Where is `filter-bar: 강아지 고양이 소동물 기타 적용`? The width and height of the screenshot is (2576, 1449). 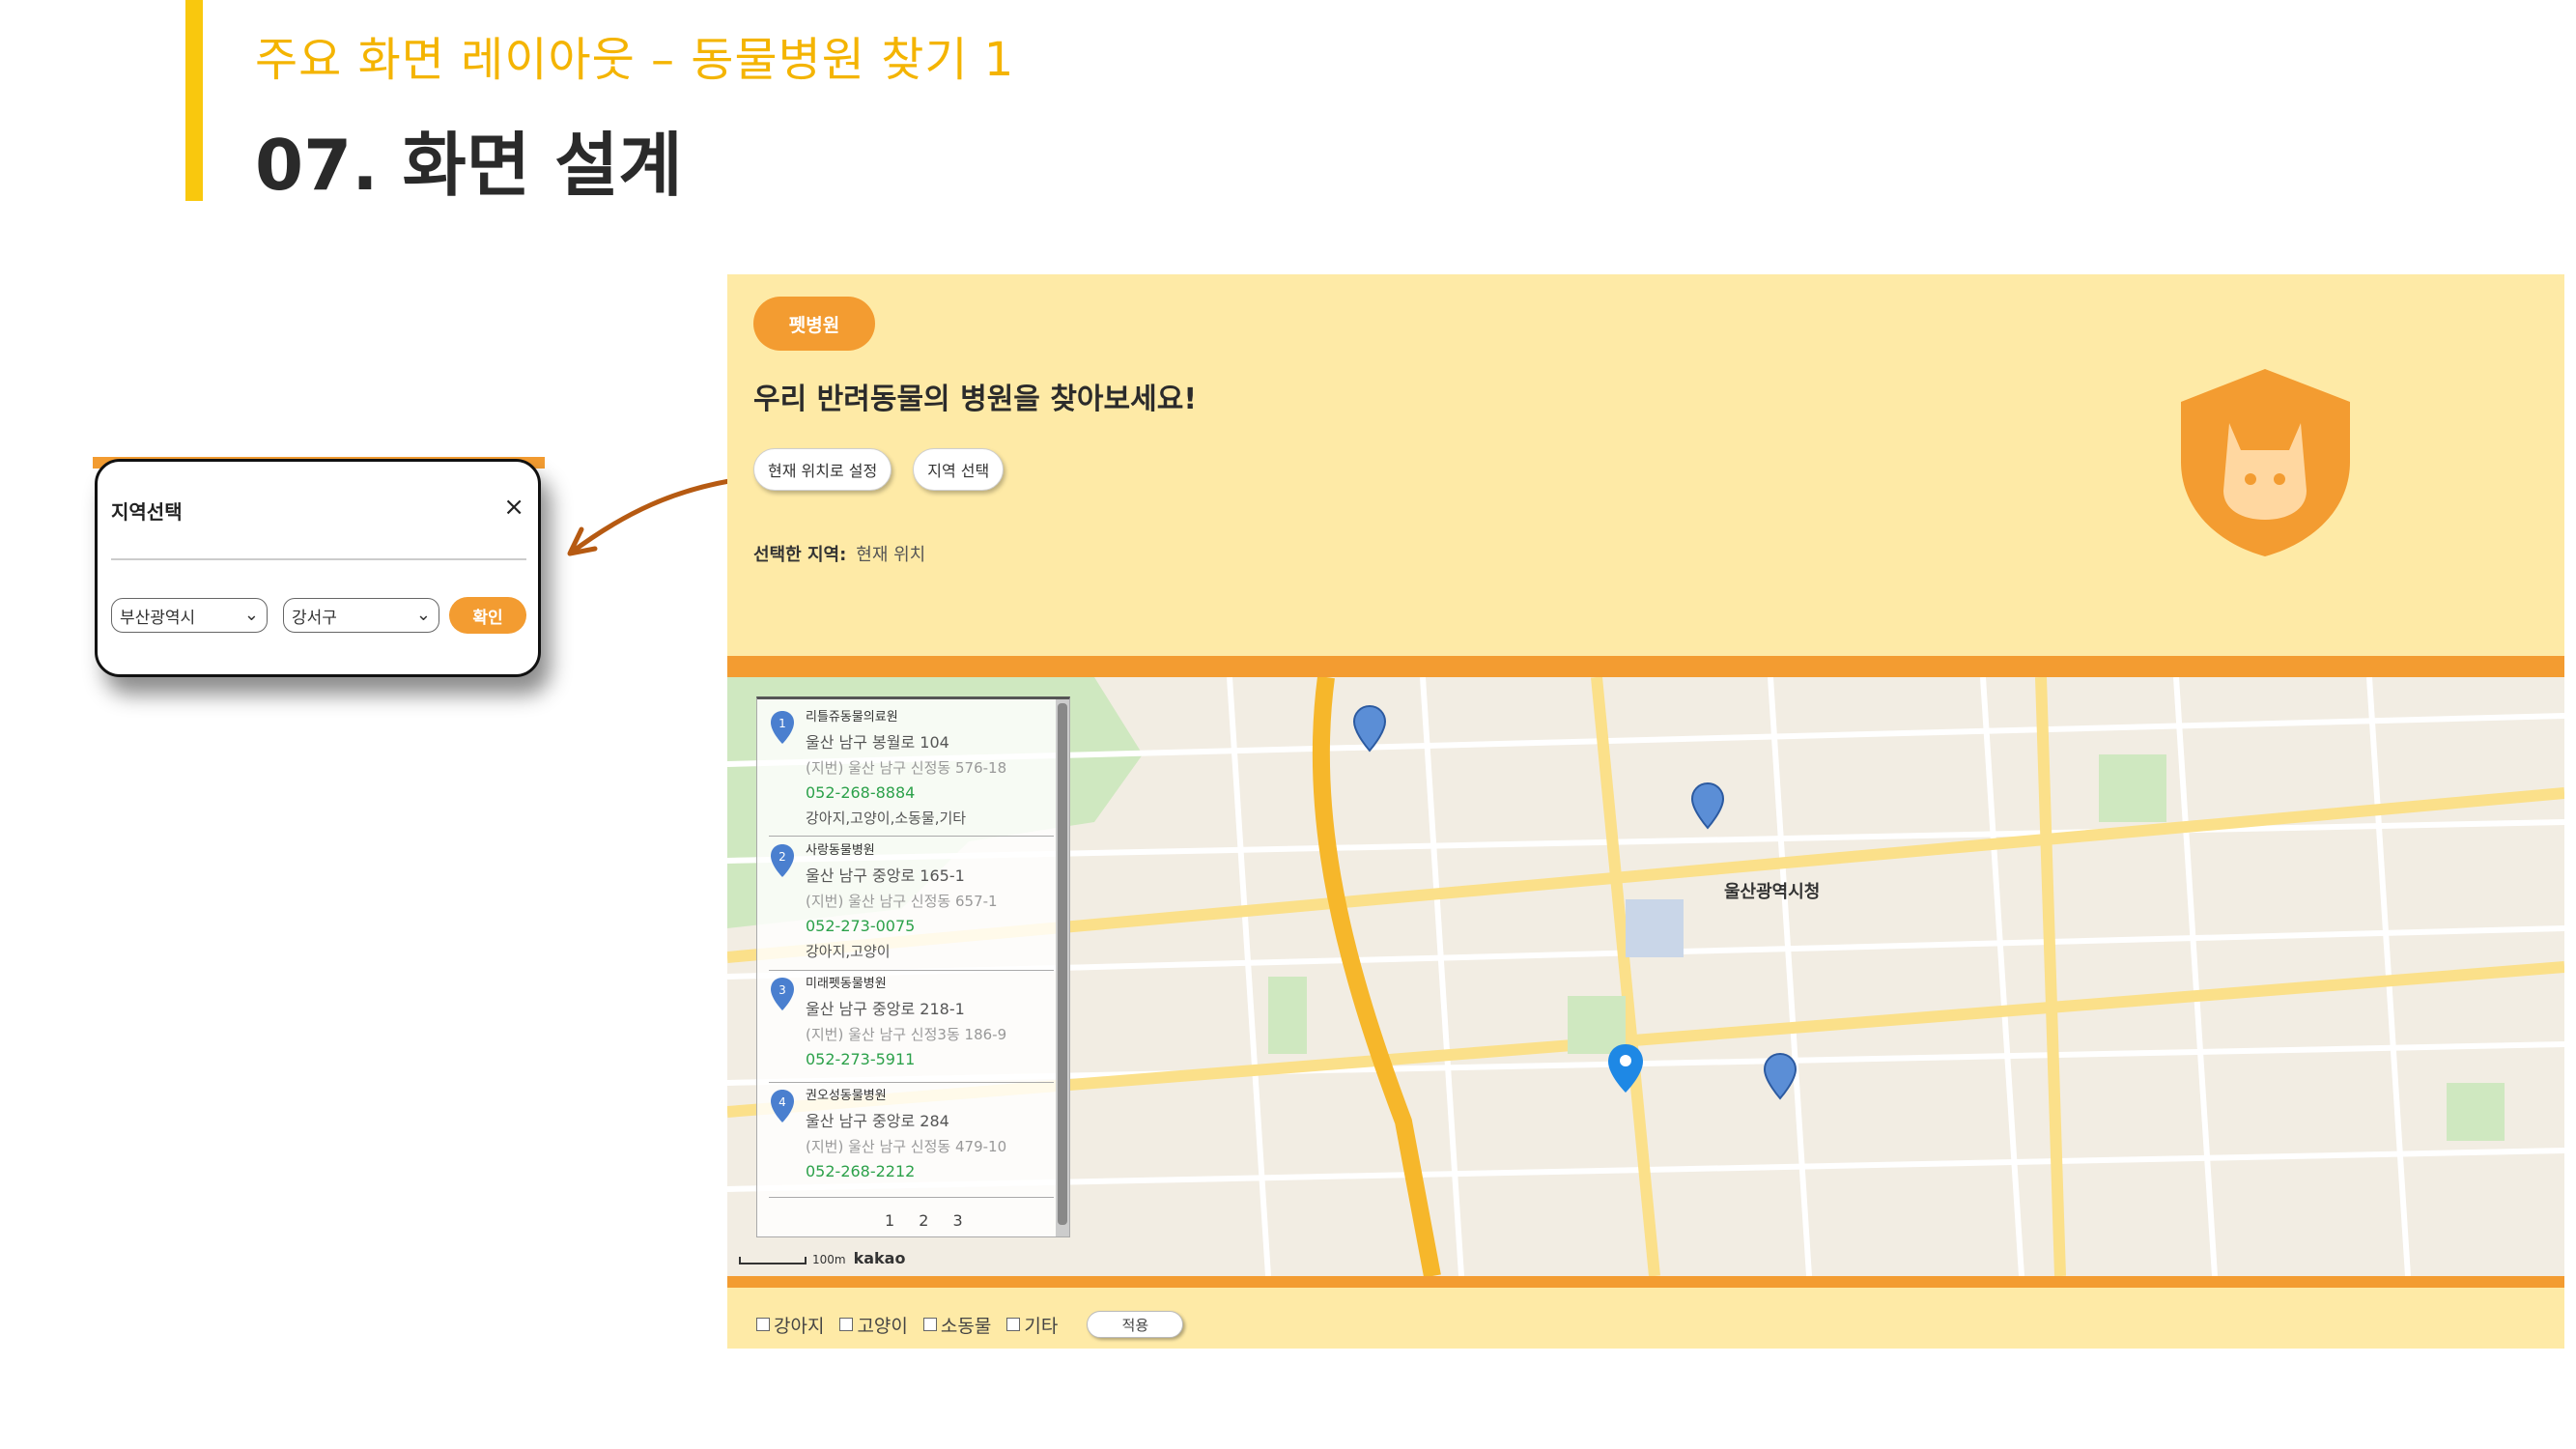
filter-bar: 강아지 고양이 소동물 기타 적용 is located at coordinates (970, 1324).